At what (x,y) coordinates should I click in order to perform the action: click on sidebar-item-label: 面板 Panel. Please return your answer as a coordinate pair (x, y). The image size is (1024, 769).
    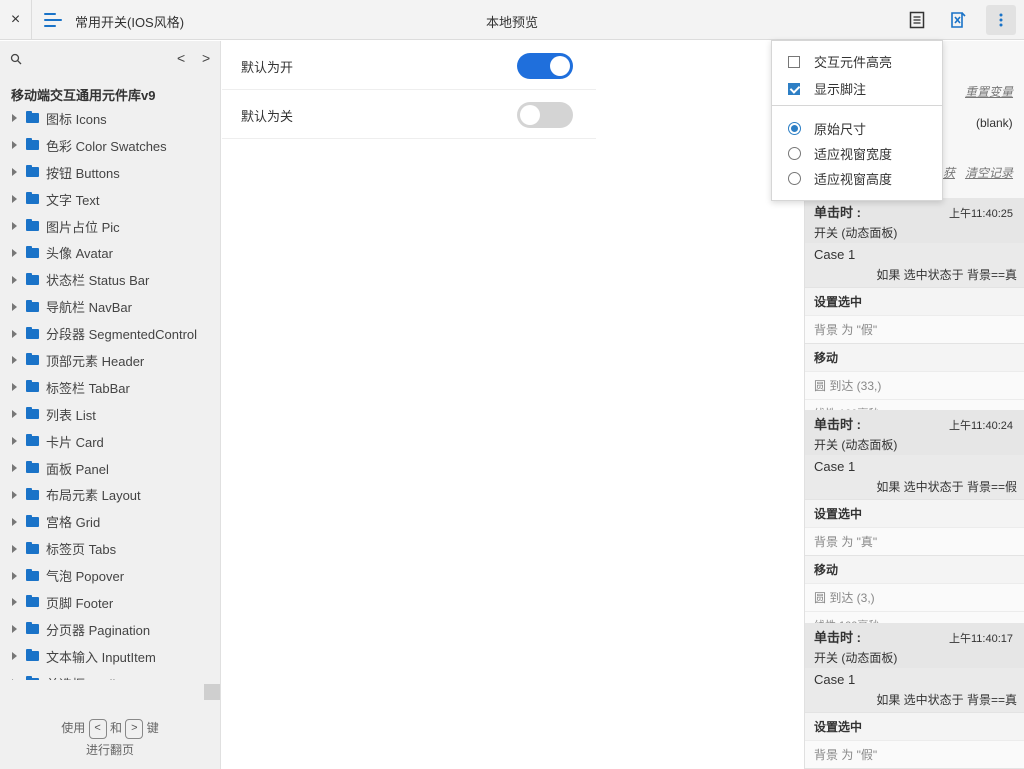
    Looking at the image, I should click on (77, 469).